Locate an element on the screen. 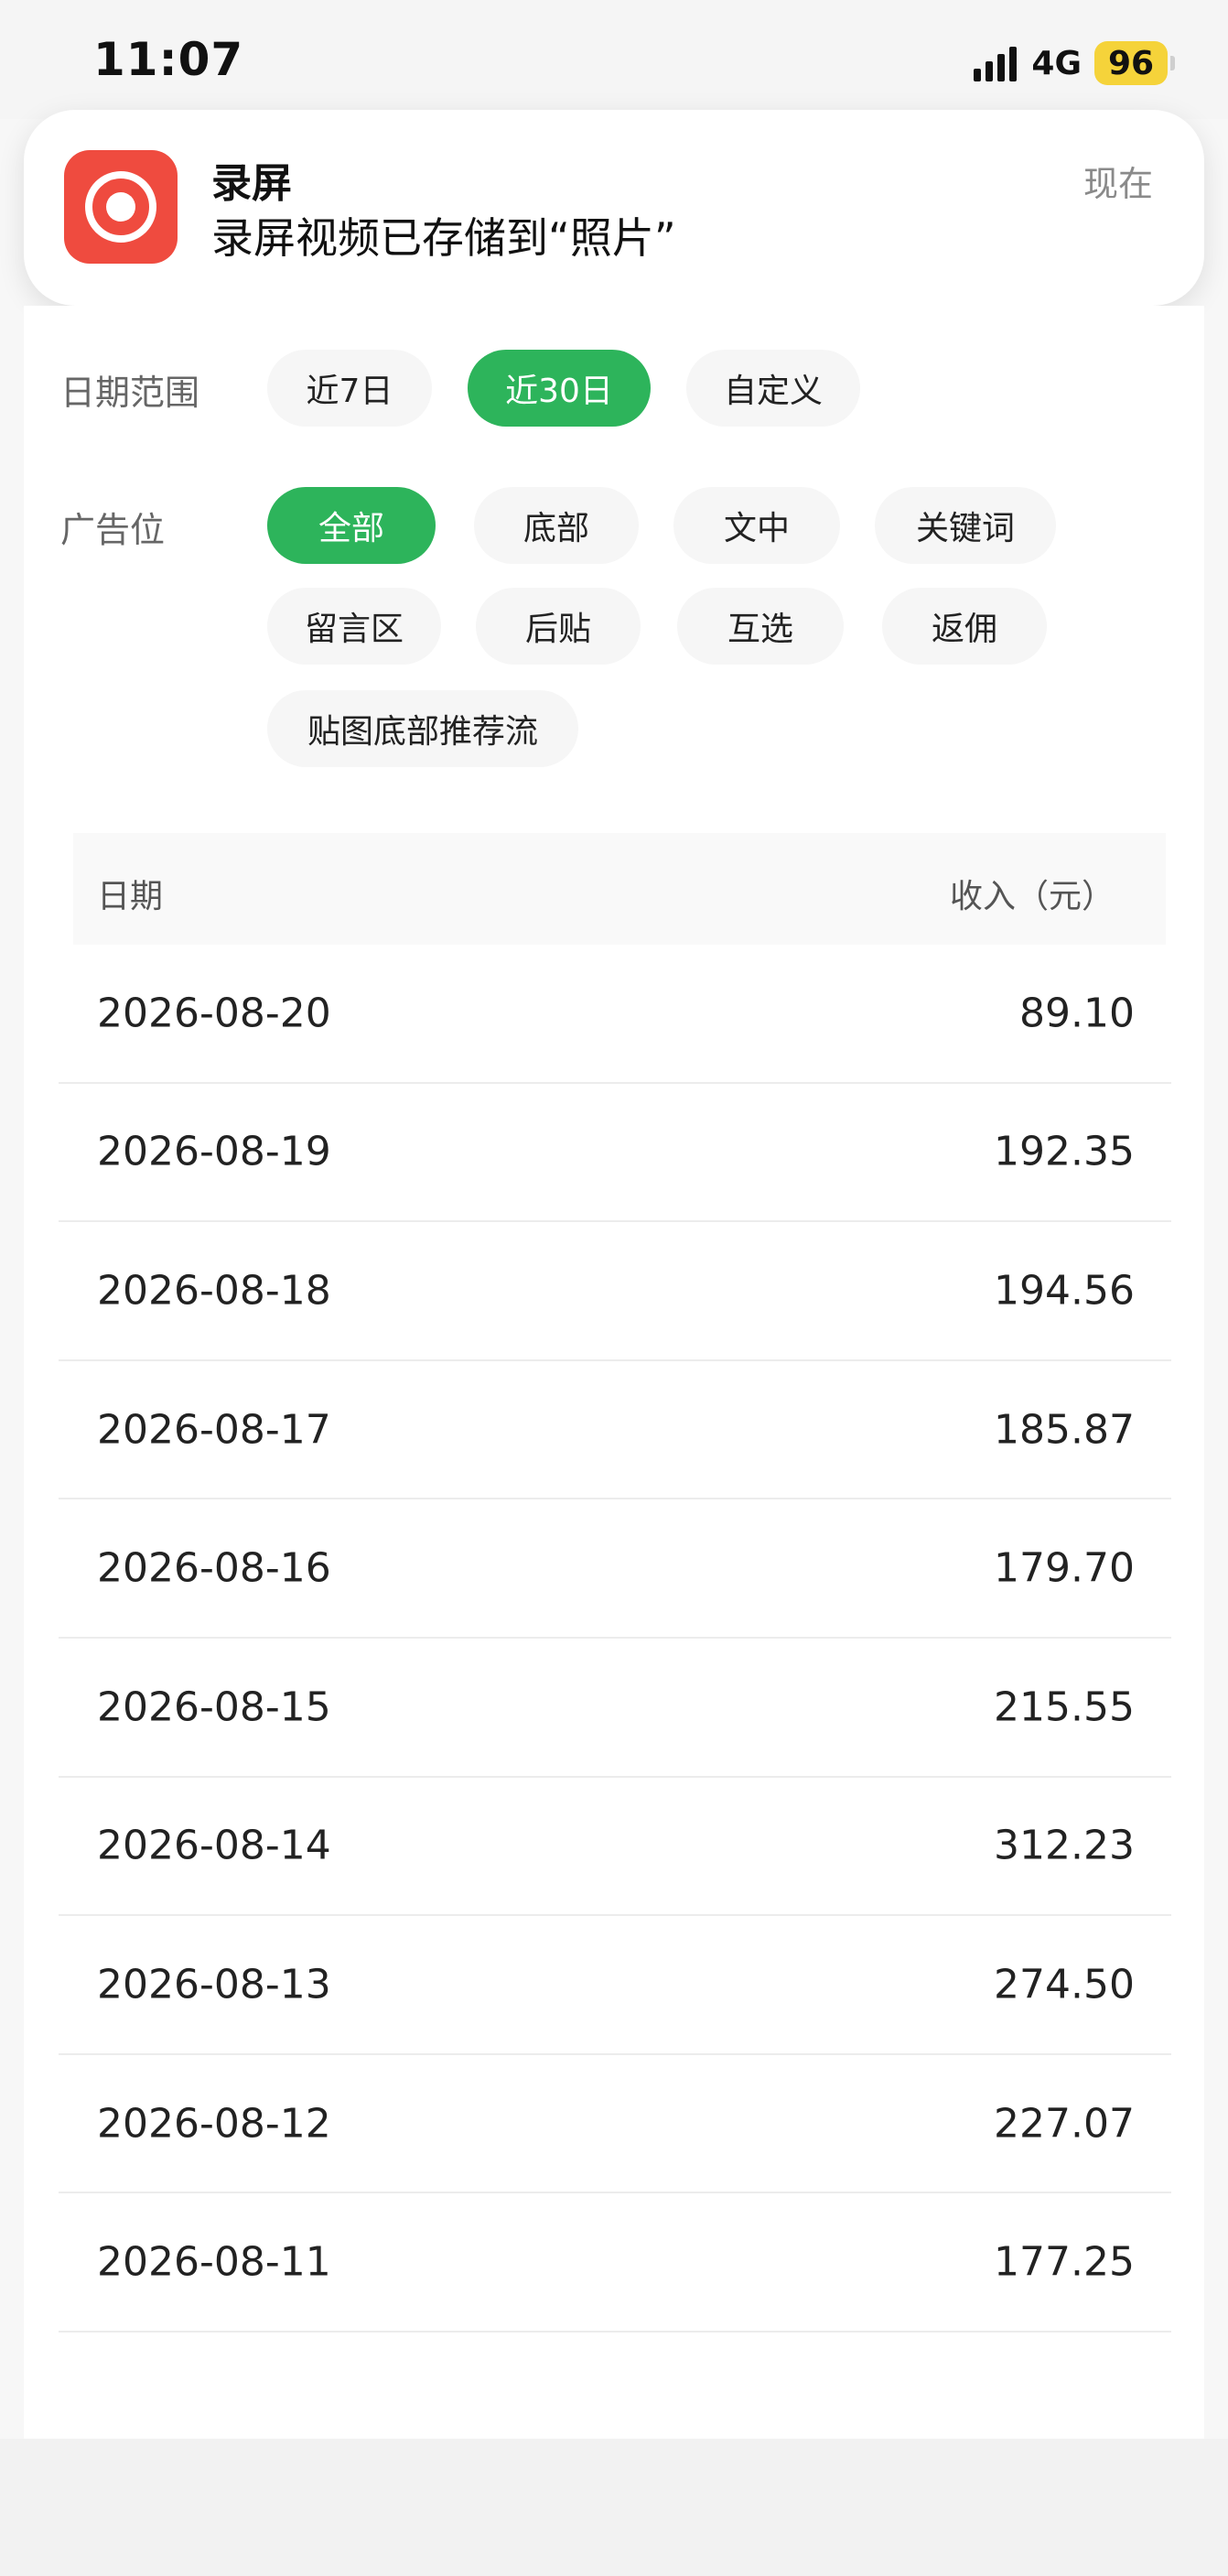 Image resolution: width=1228 pixels, height=2576 pixels. network-type: 4G is located at coordinates (1056, 63).